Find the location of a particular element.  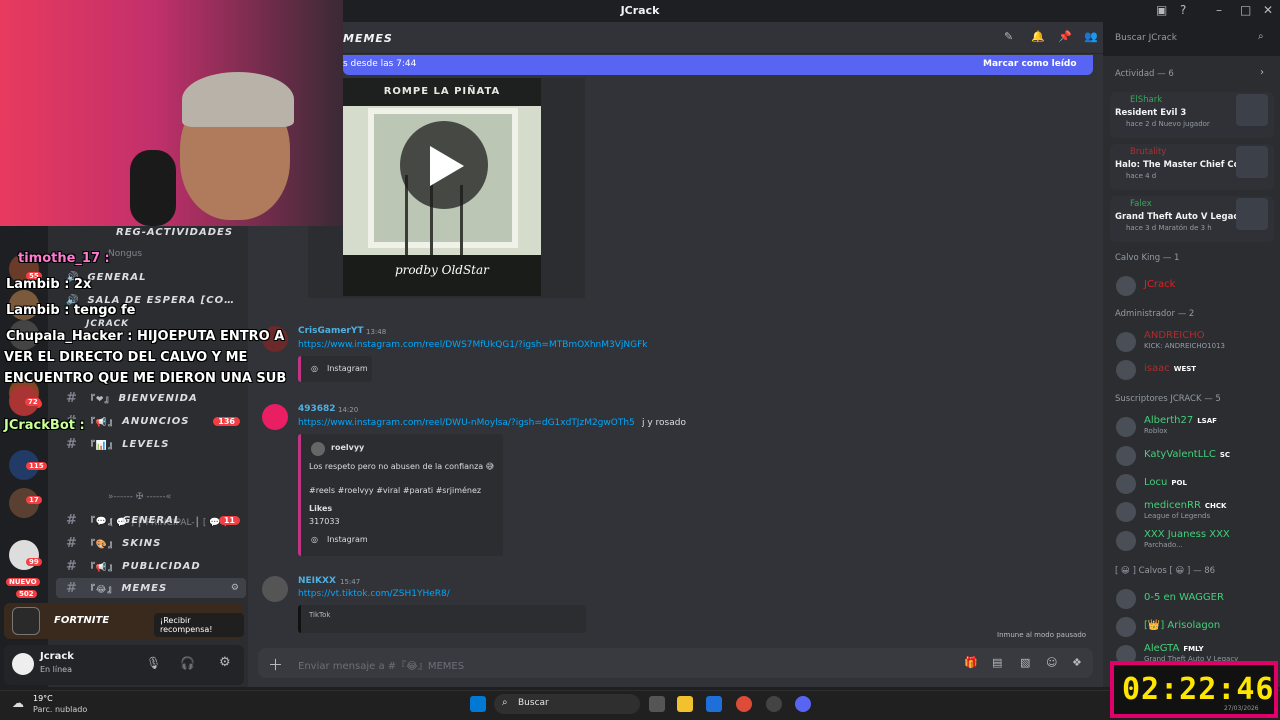

channel-label: GENERAL is located at coordinates (117, 277).